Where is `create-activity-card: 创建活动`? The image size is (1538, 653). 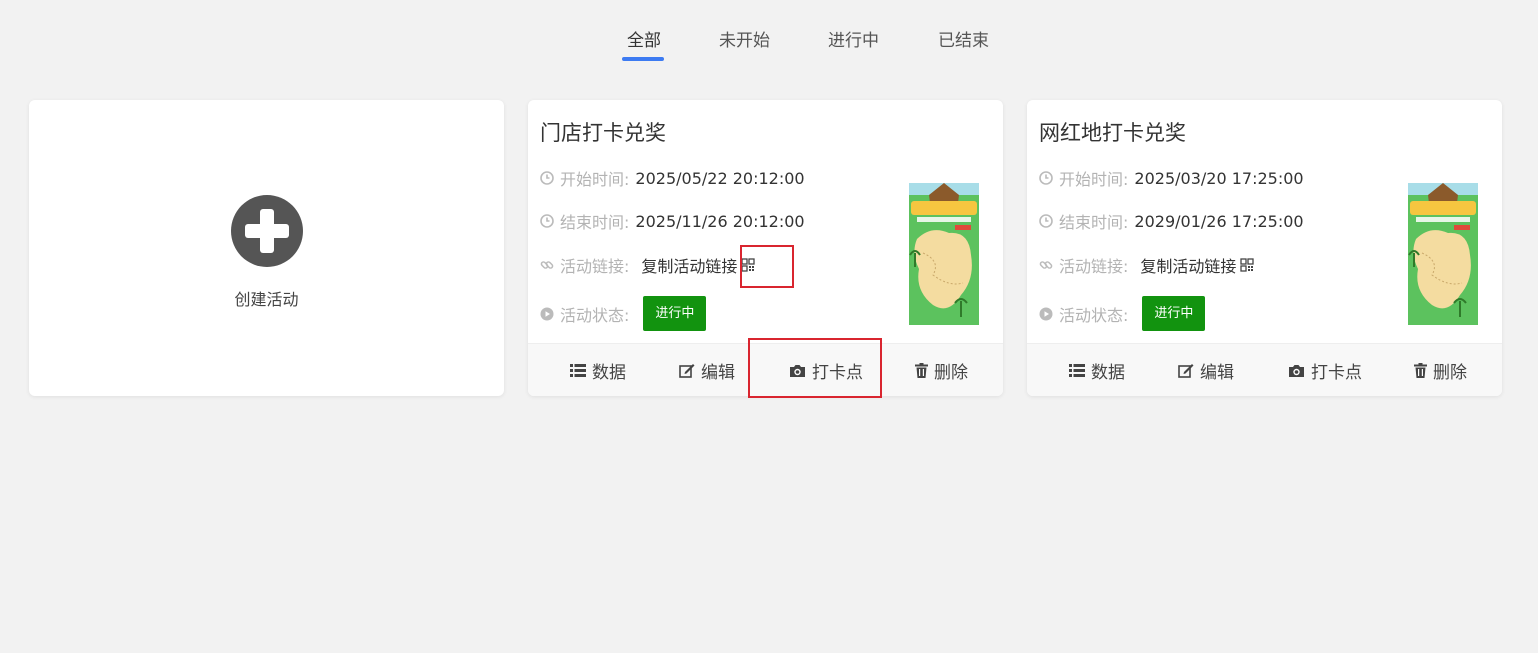
create-activity-card: 创建活动 is located at coordinates (266, 248).